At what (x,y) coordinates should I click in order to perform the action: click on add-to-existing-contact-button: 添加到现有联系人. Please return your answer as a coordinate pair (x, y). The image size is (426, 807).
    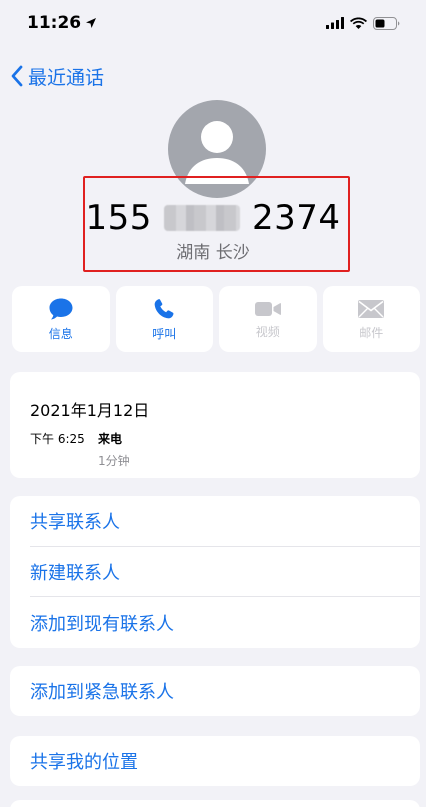
    Looking at the image, I should click on (225, 622).